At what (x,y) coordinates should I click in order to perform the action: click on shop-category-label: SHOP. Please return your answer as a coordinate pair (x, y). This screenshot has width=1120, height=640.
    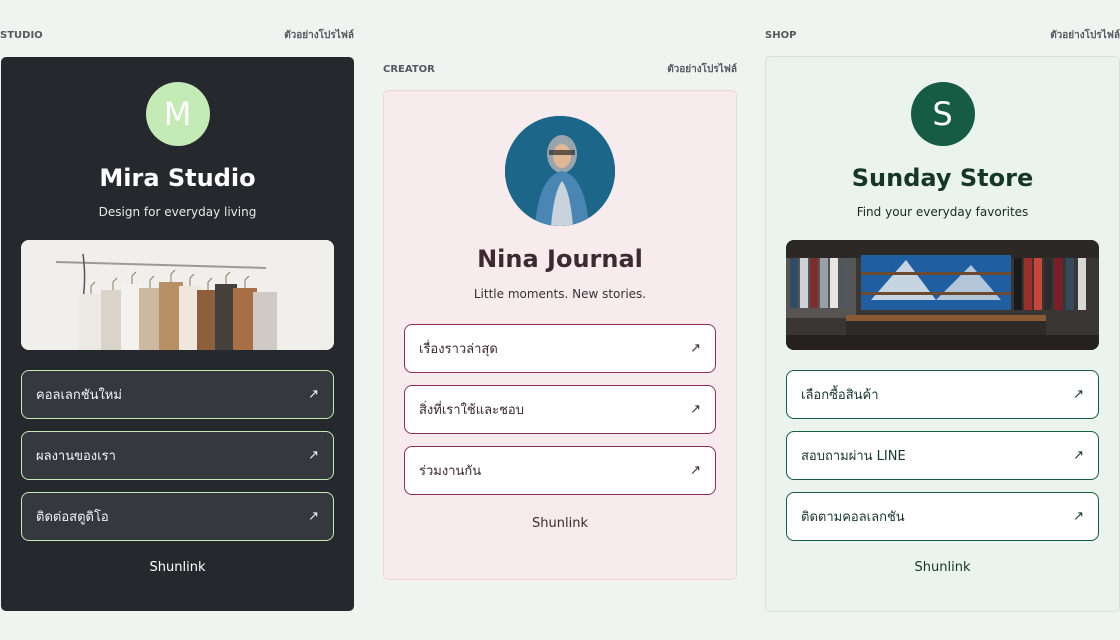
    Looking at the image, I should click on (781, 35).